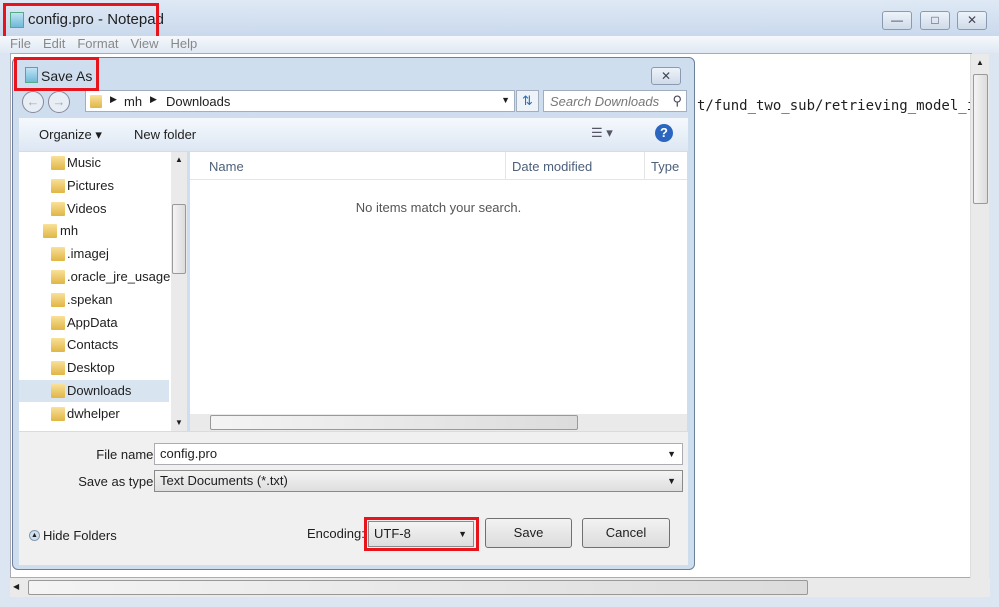 The width and height of the screenshot is (999, 607). Describe the element at coordinates (179, 291) in the screenshot. I see `nav-scrollbar: ▲ ▼` at that location.